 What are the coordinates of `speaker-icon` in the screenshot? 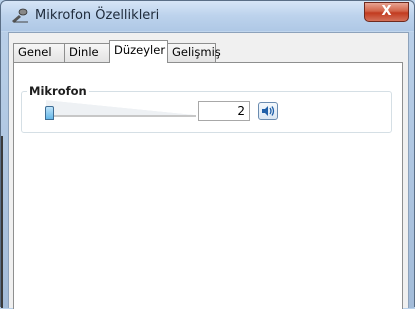 It's located at (268, 111).